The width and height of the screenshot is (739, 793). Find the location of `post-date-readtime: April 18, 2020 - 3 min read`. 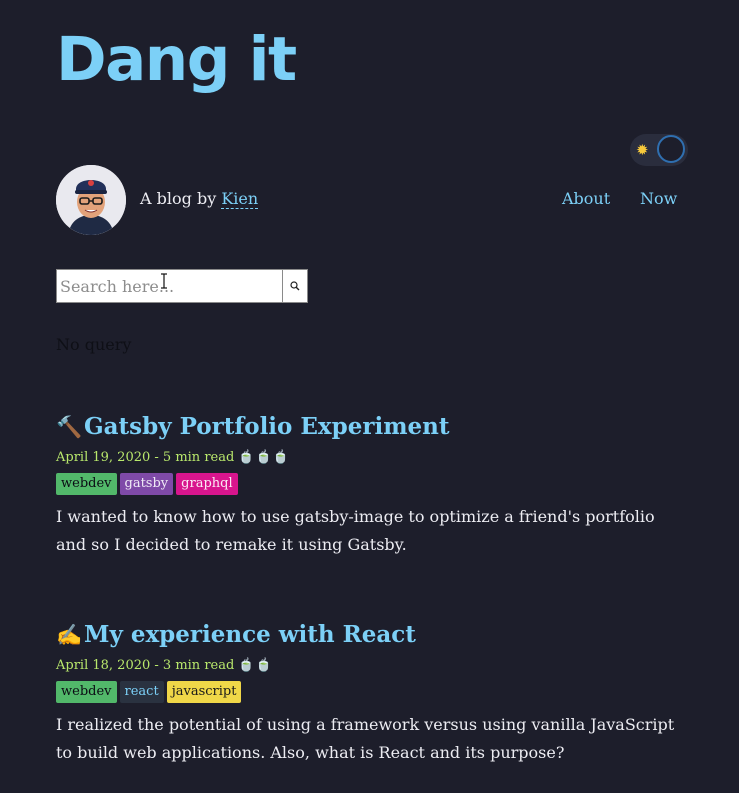

post-date-readtime: April 18, 2020 - 3 min read is located at coordinates (145, 665).